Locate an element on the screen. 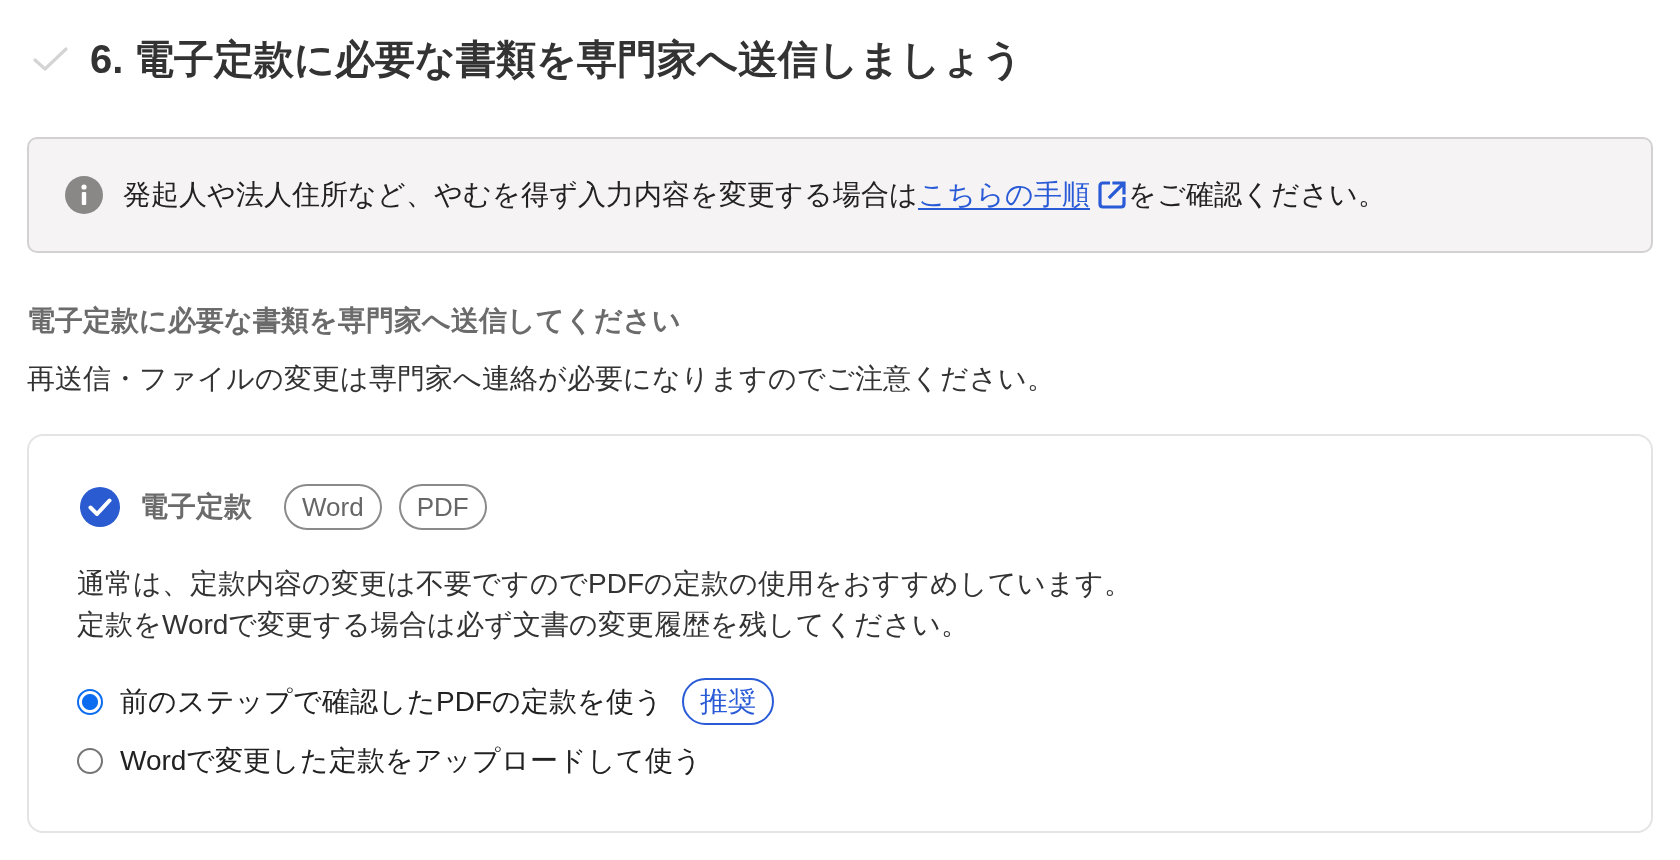  card-description: 通常は、定款内容の変更は不要ですのでPDFの定款の使用をおすすめしています。 is located at coordinates (605, 584).